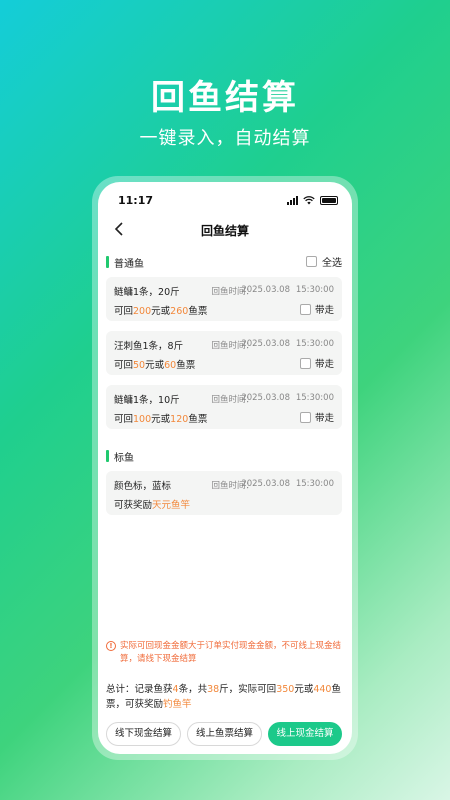  I want to click on fish-card-return: 可回100元或120鱼票, so click(161, 419).